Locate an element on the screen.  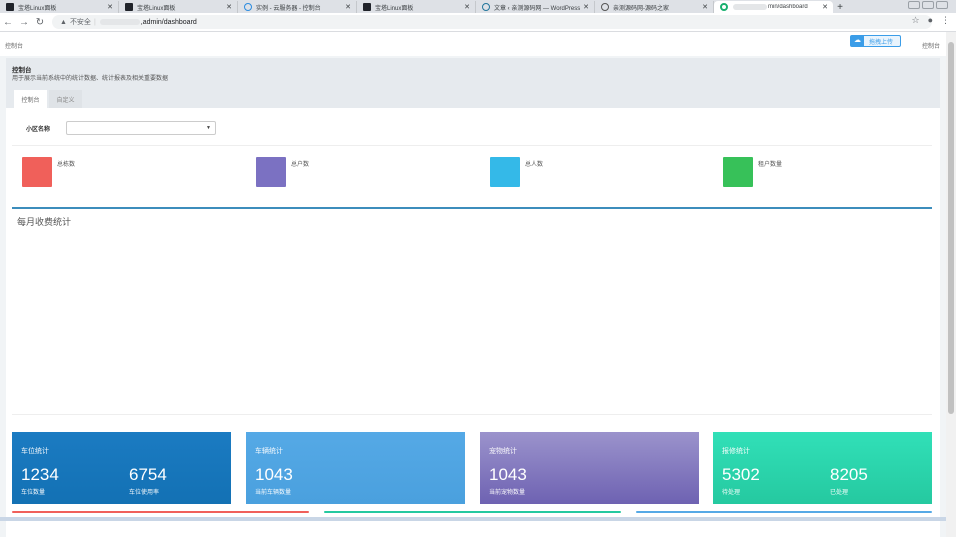
browser-tab: 实例 - 云服务器 - 控制台 ✕ is located at coordinates (297, 7).